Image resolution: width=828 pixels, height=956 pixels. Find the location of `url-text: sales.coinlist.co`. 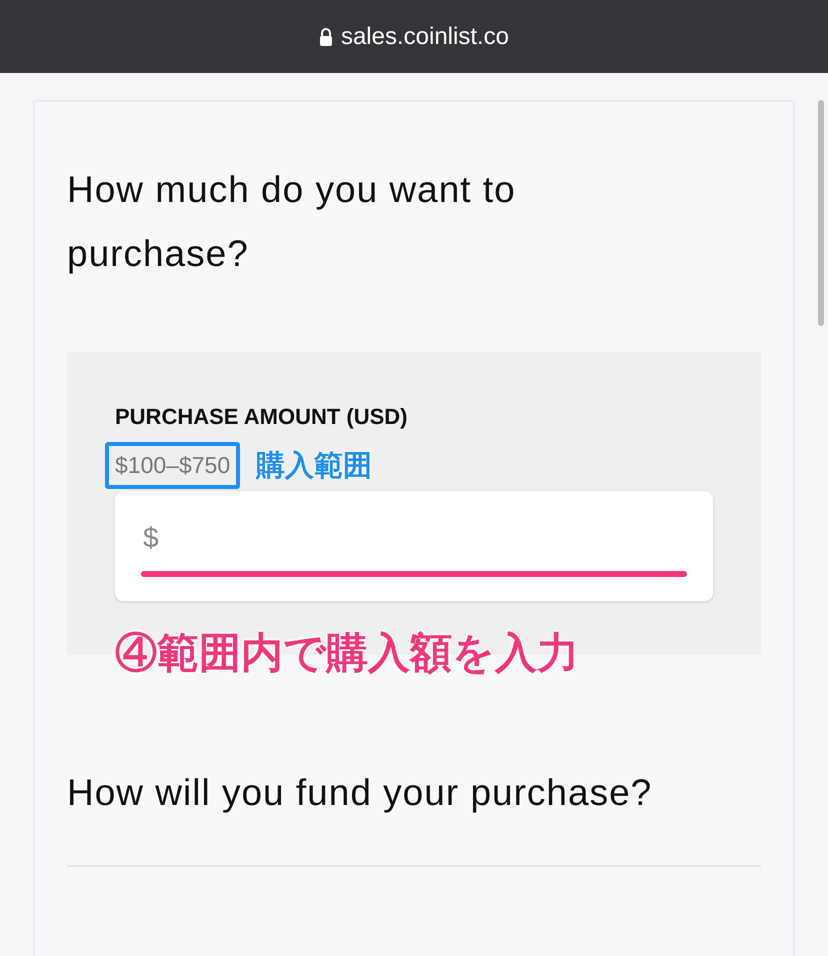

url-text: sales.coinlist.co is located at coordinates (425, 36).